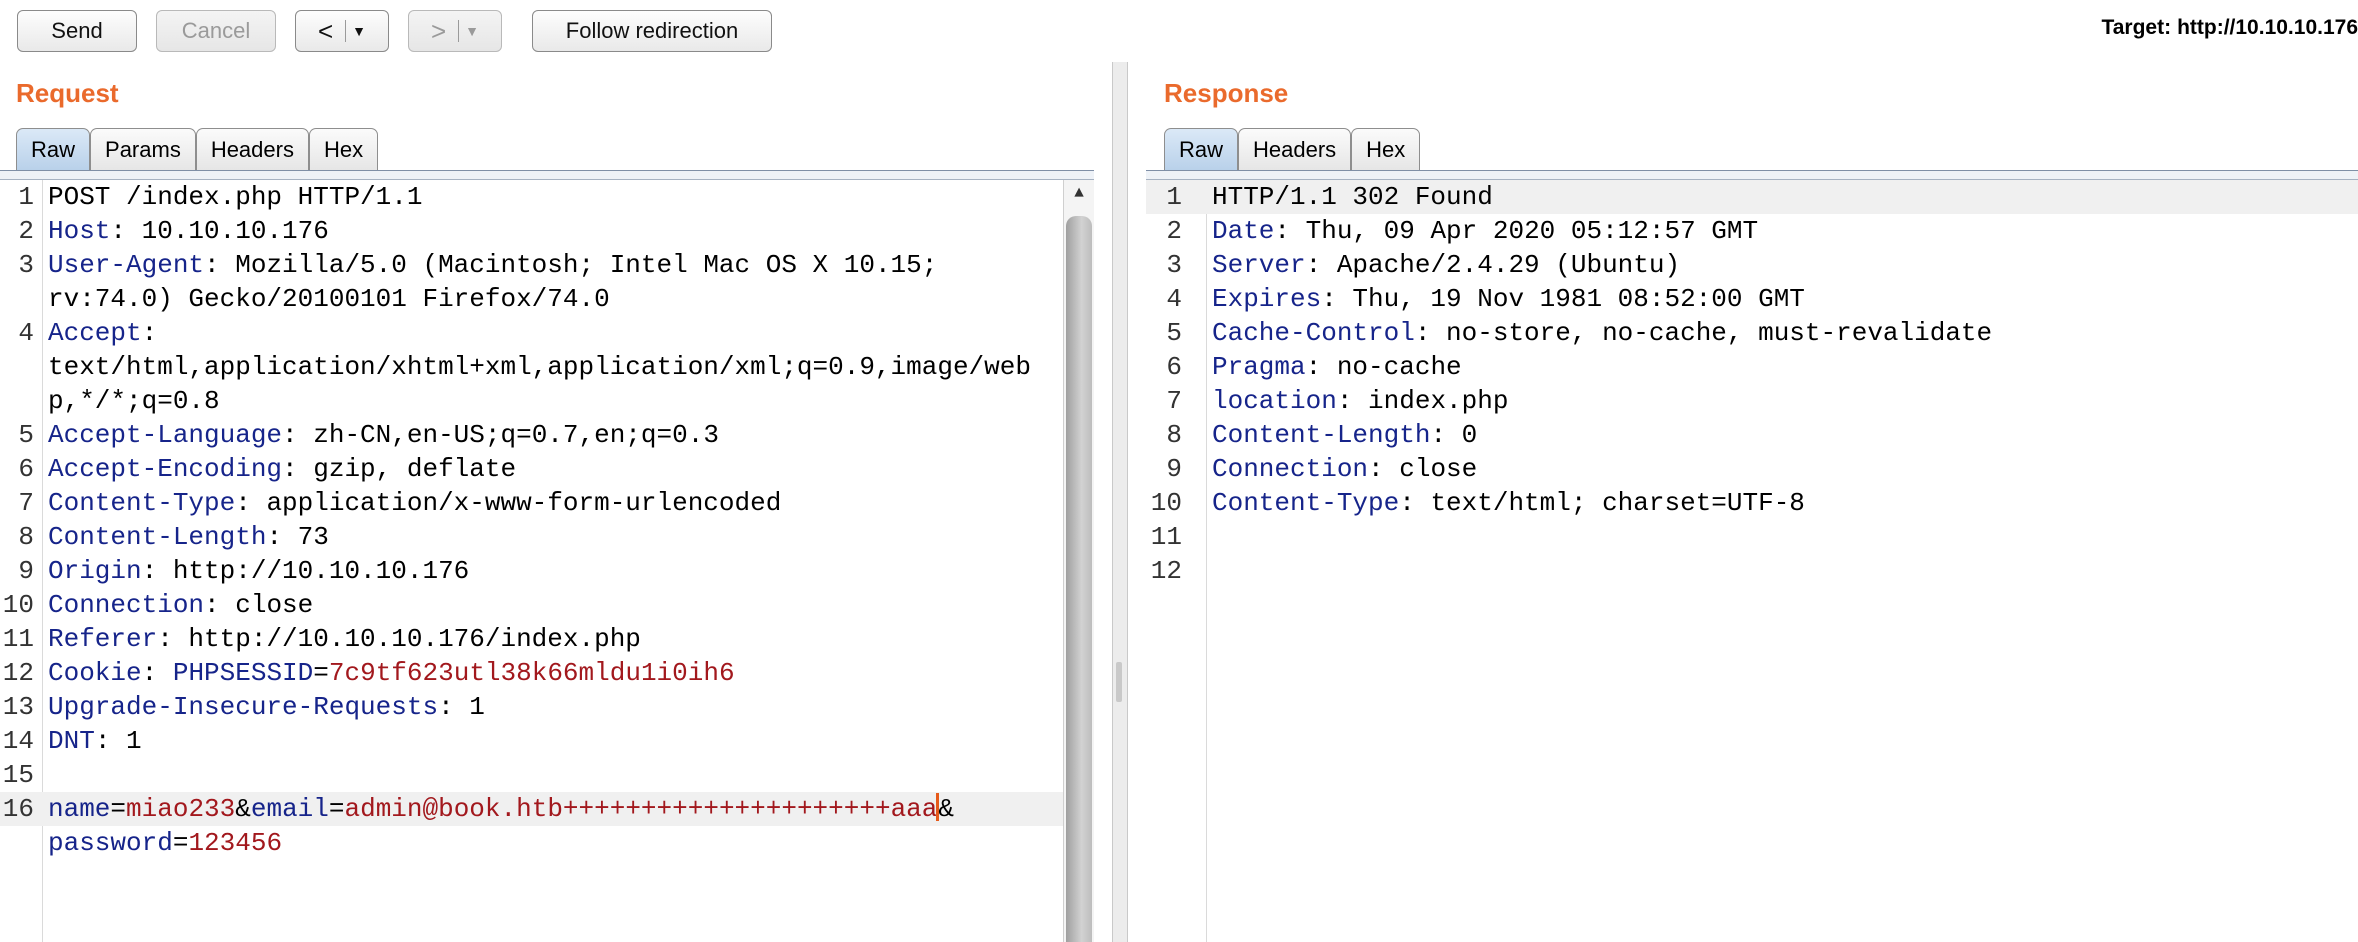 The height and width of the screenshot is (942, 2358). What do you see at coordinates (77, 31) in the screenshot?
I see `send-button: Send` at bounding box center [77, 31].